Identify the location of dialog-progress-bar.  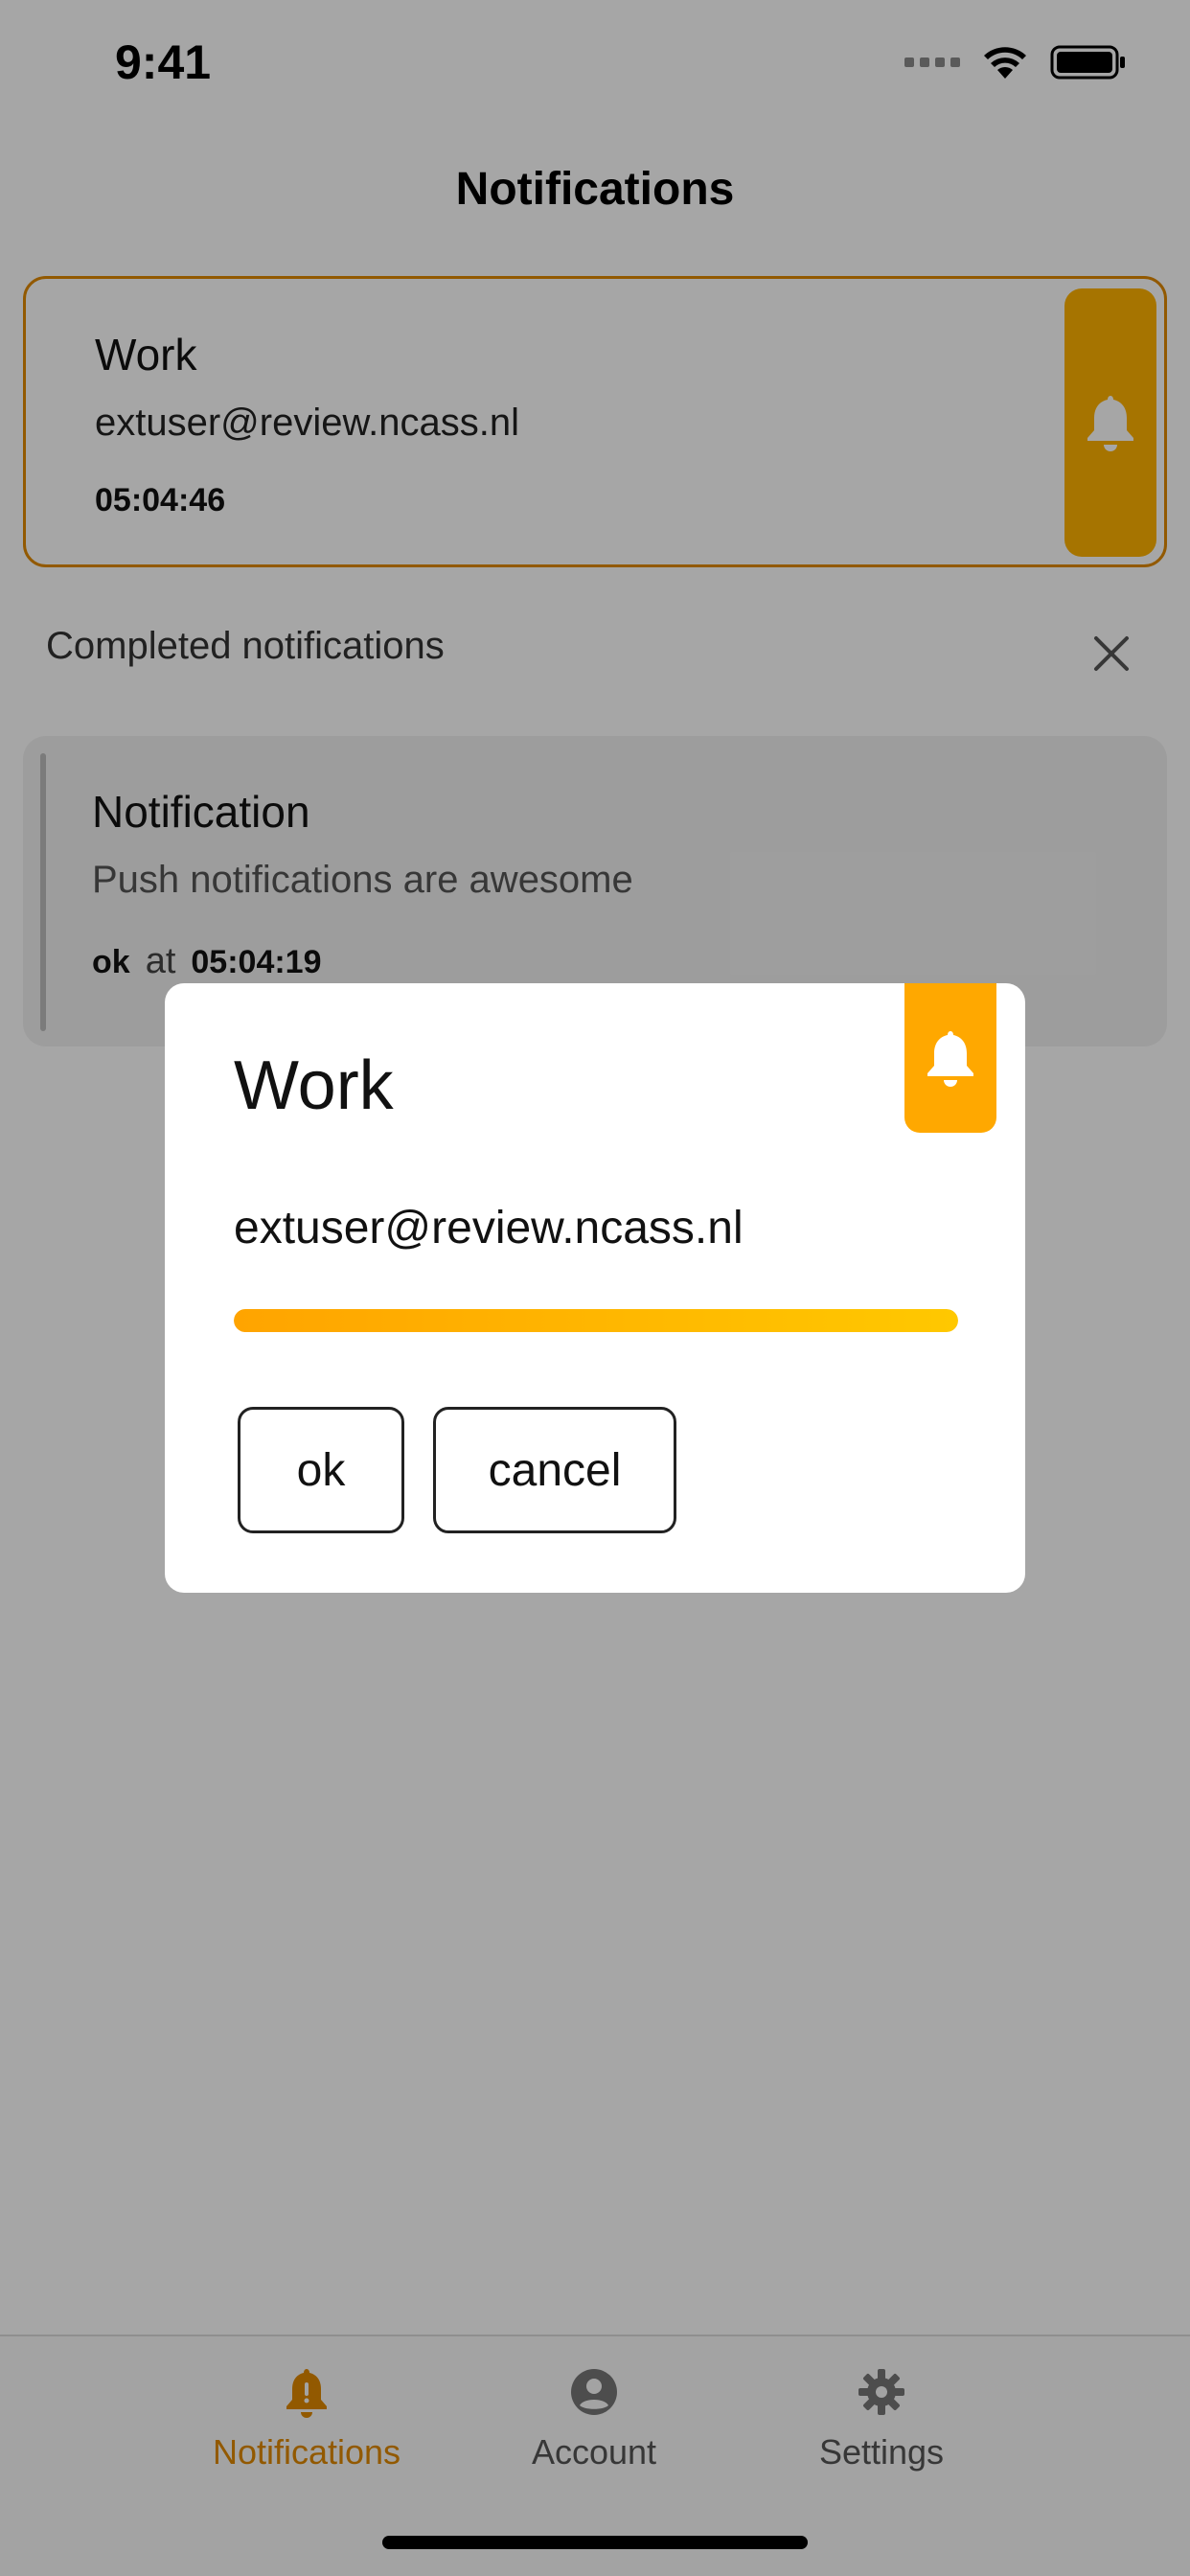
(596, 1320).